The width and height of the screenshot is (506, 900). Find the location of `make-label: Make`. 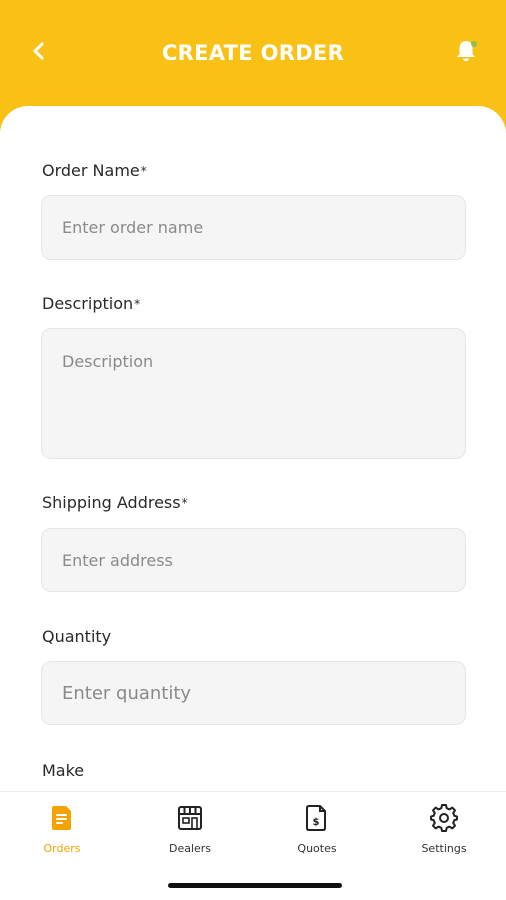

make-label: Make is located at coordinates (63, 771).